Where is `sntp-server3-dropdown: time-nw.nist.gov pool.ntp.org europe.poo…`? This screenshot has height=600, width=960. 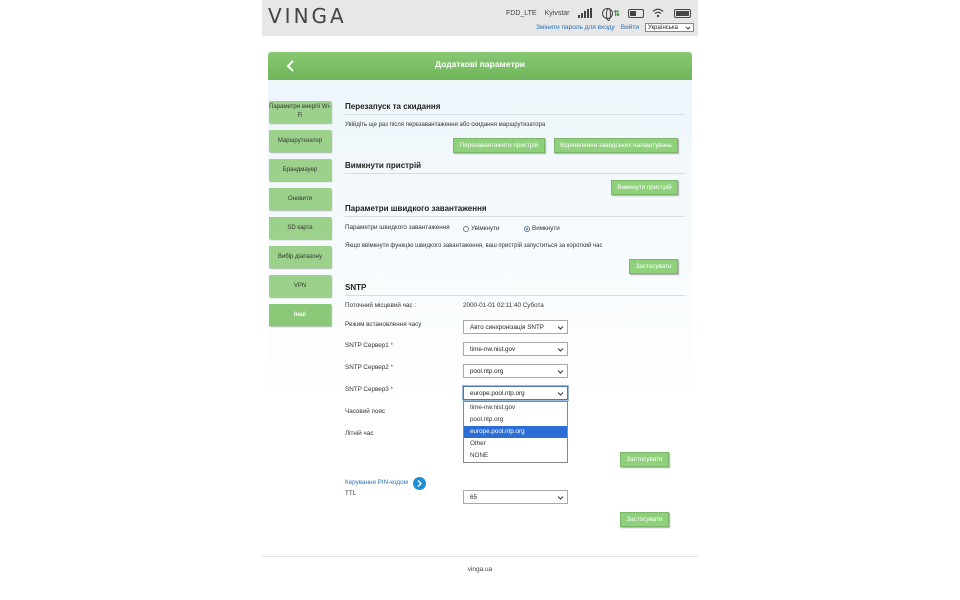
sntp-server3-dropdown: time-nw.nist.gov pool.ntp.org europe.poo… is located at coordinates (515, 432).